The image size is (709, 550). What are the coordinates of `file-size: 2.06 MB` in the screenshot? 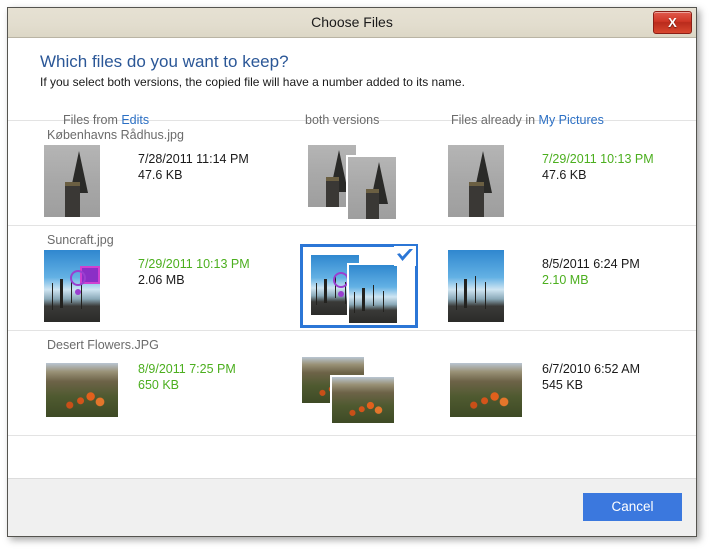 It's located at (161, 280).